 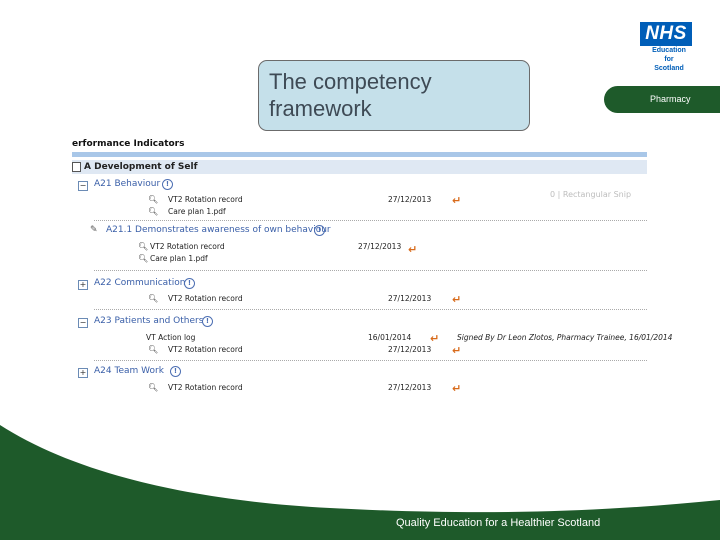 I want to click on indicator-link: A22 Communication, so click(x=139, y=283).